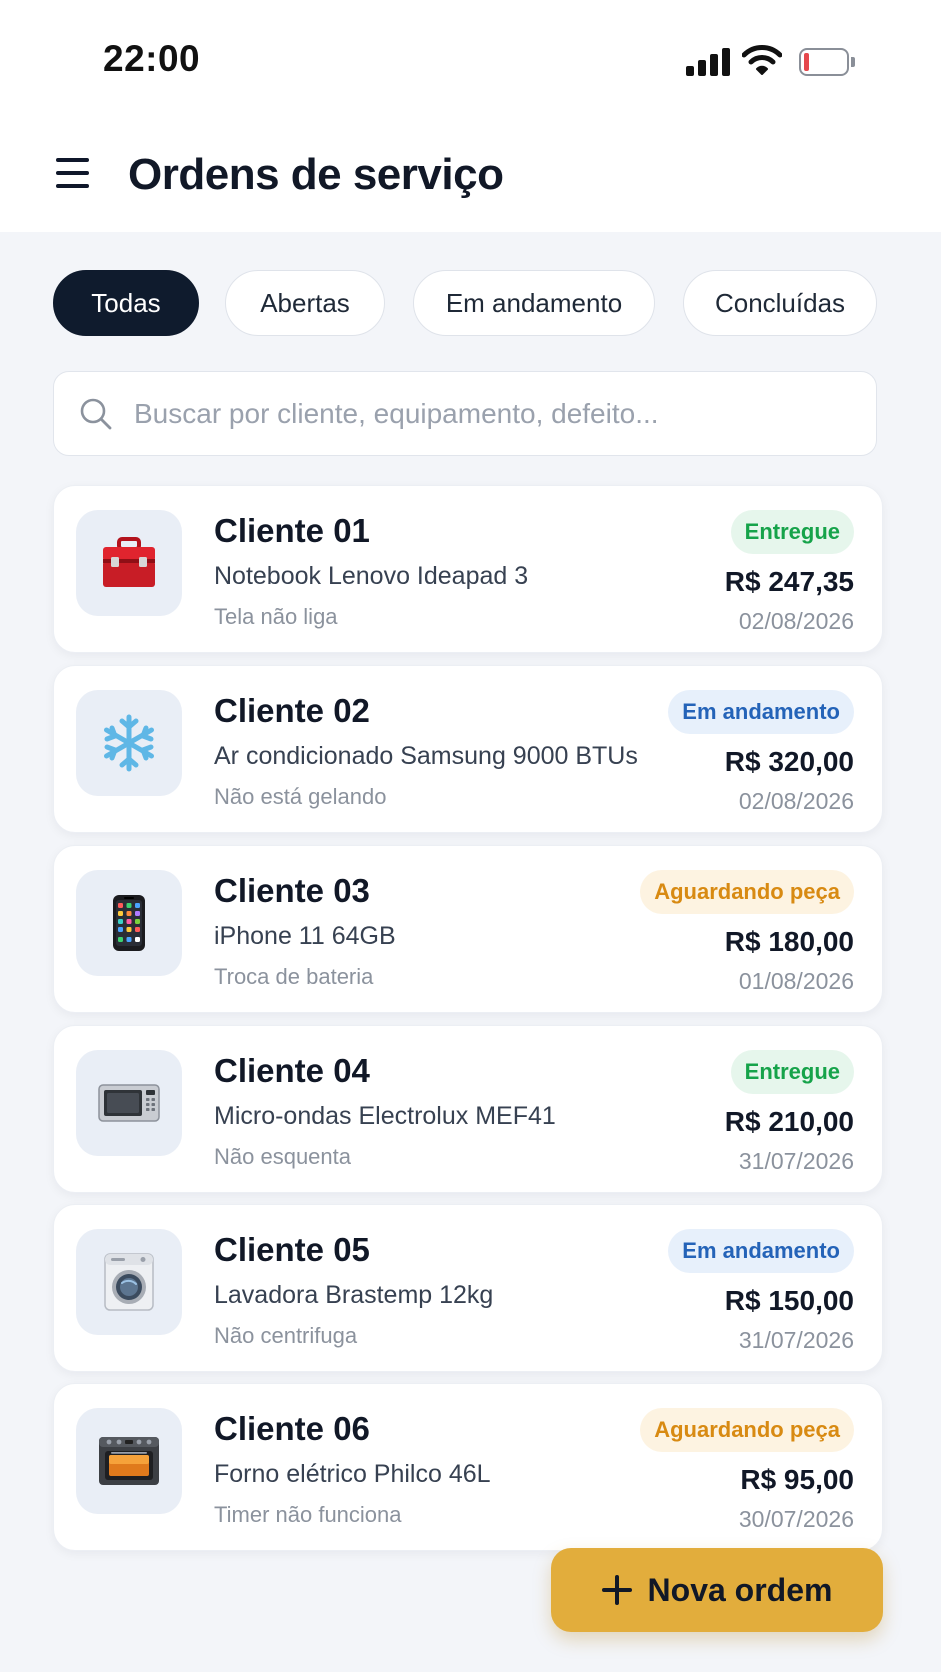 The width and height of the screenshot is (941, 1672). I want to click on page-title: Ordens de serviço, so click(316, 174).